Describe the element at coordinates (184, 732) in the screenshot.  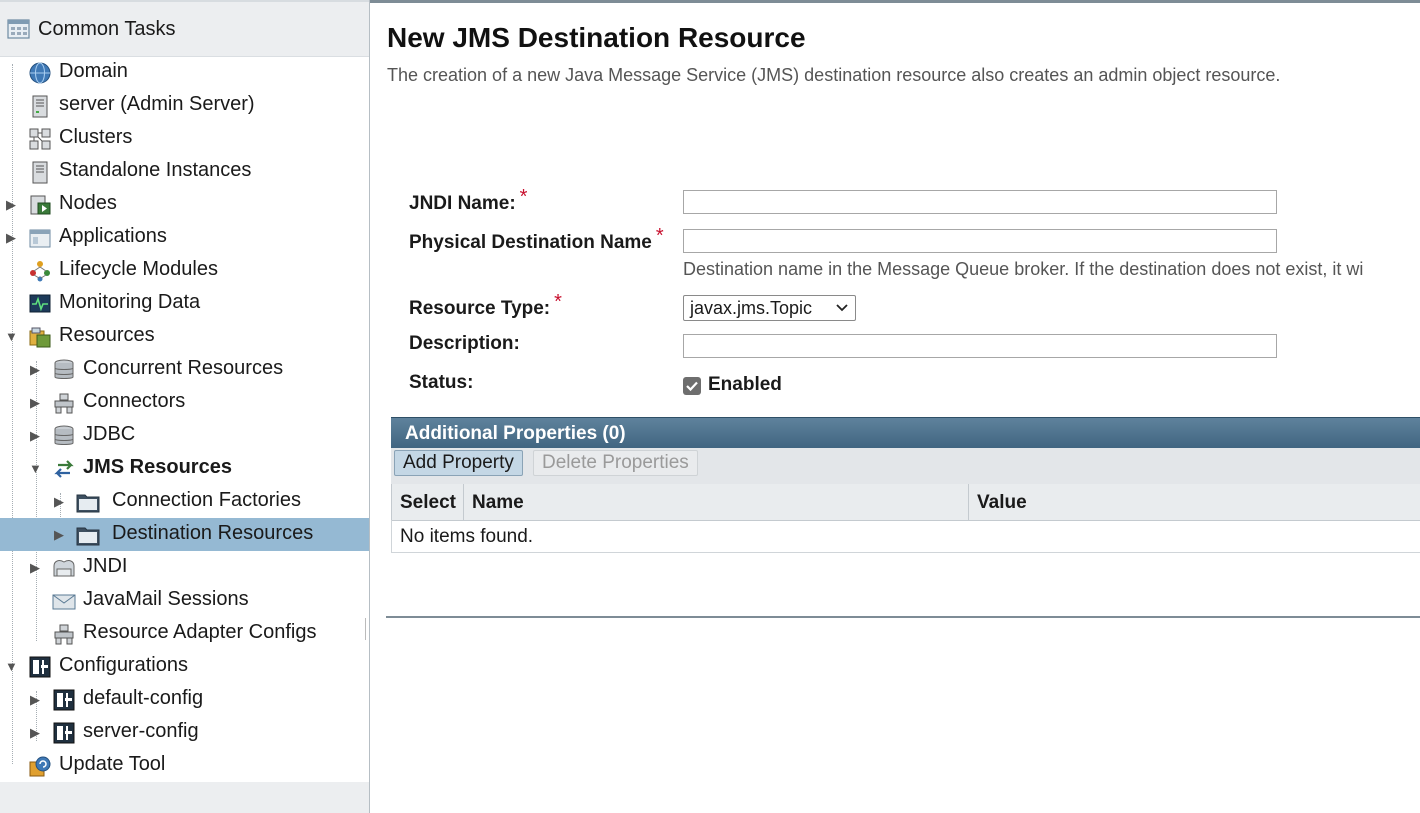
I see `tree-item-server-config: ▶ server-config` at that location.